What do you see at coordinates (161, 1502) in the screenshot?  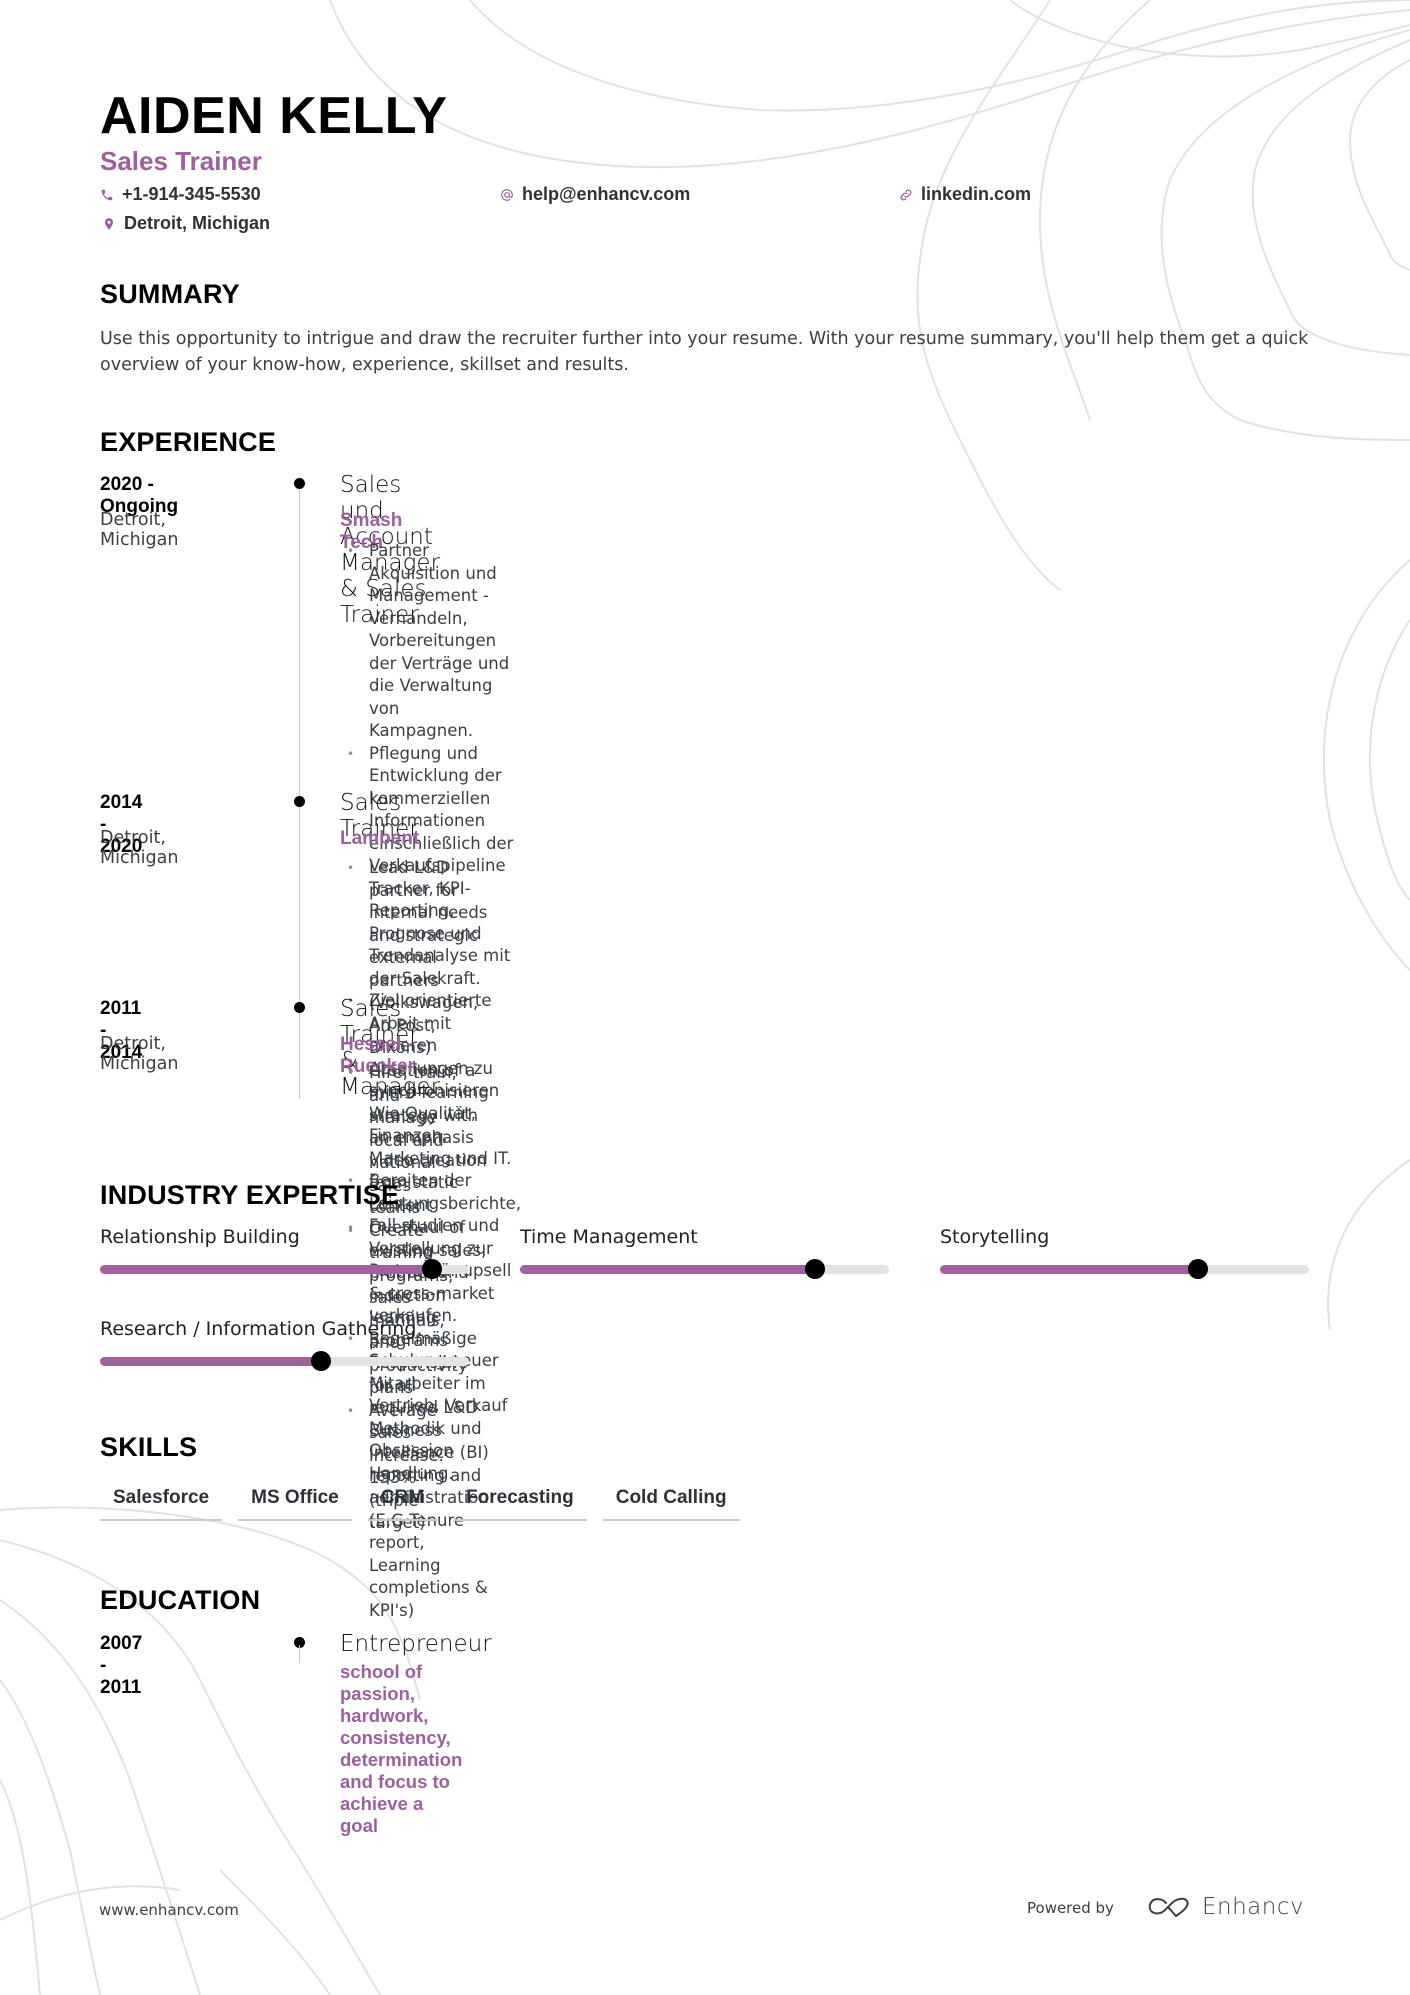 I see `skill-tag: Salesforce` at bounding box center [161, 1502].